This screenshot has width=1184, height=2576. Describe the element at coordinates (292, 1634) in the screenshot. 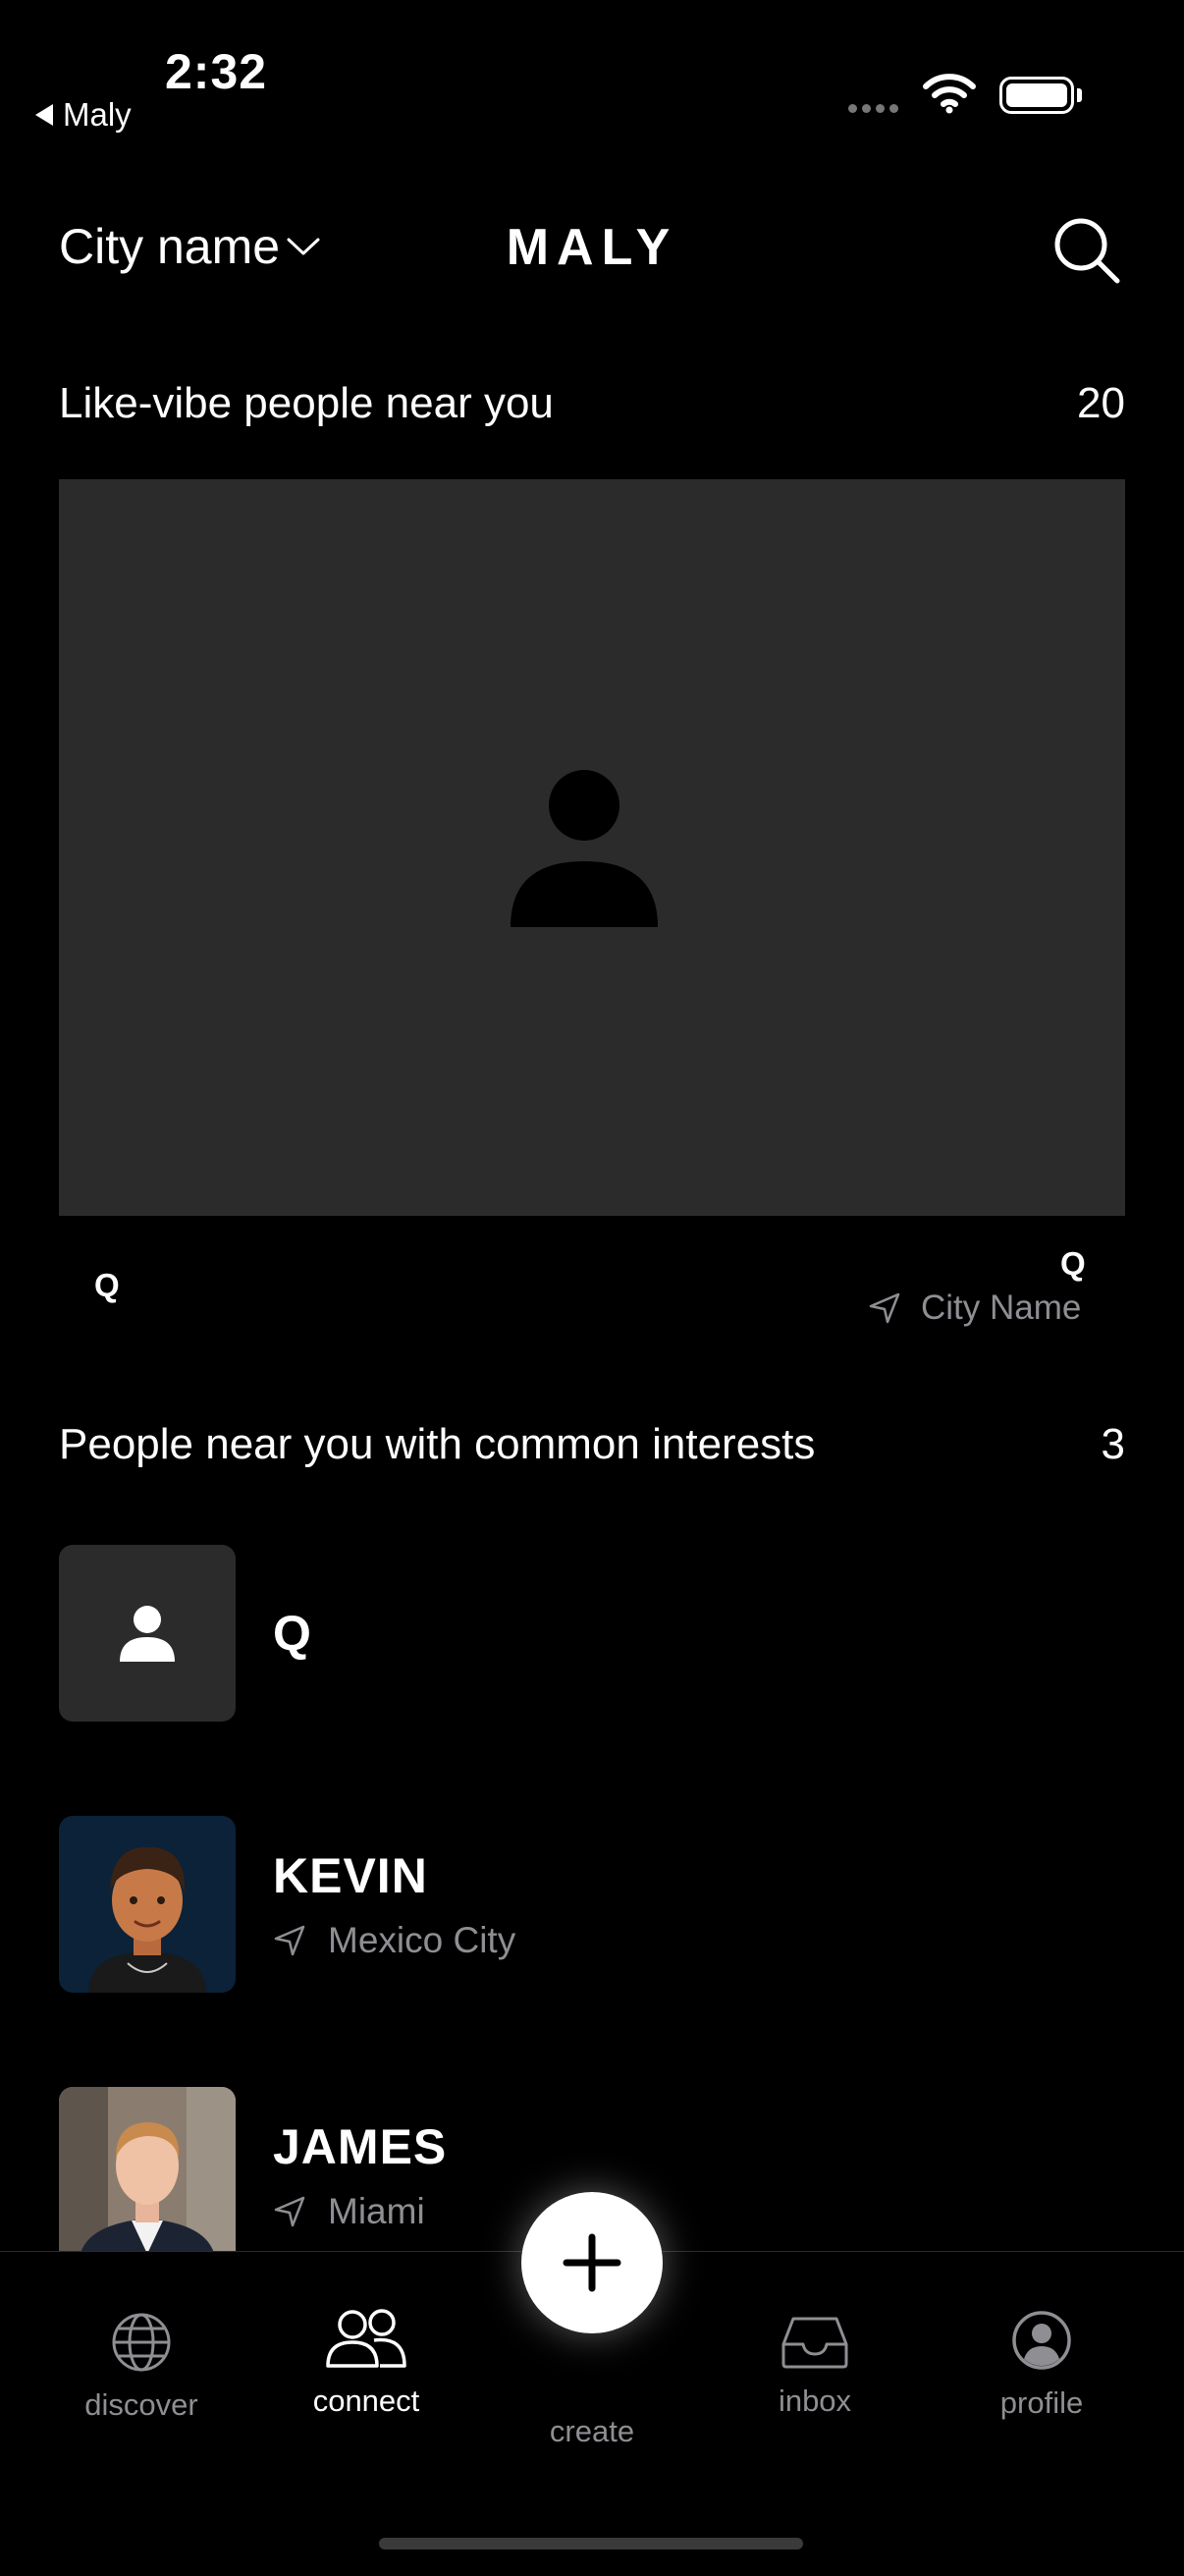

I see `person-name: Q` at that location.